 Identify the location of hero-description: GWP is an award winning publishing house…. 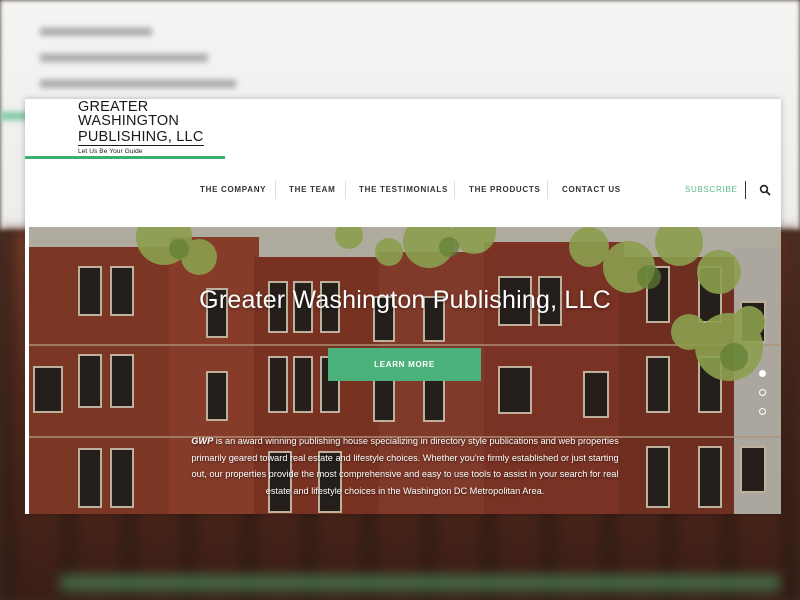
(405, 466).